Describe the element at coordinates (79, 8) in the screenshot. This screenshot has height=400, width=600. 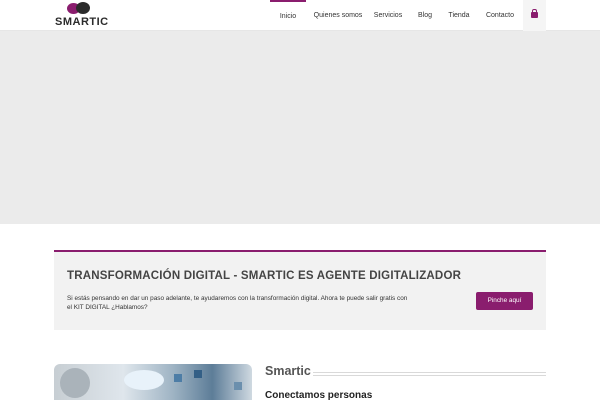
I see `logo-mark-icon` at that location.